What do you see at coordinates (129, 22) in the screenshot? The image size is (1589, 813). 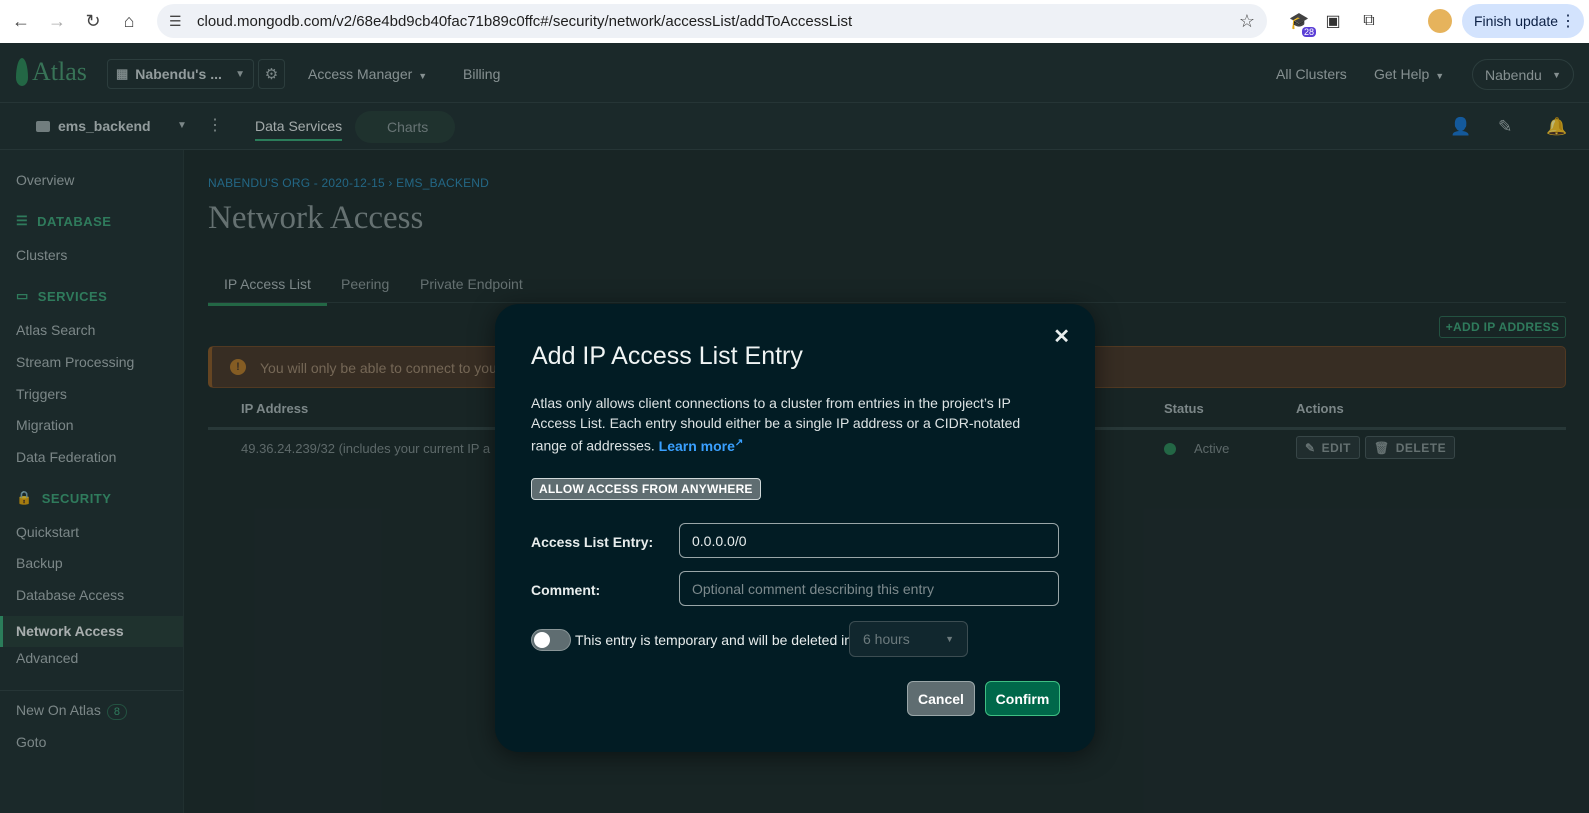 I see `home-icon: ⌂` at bounding box center [129, 22].